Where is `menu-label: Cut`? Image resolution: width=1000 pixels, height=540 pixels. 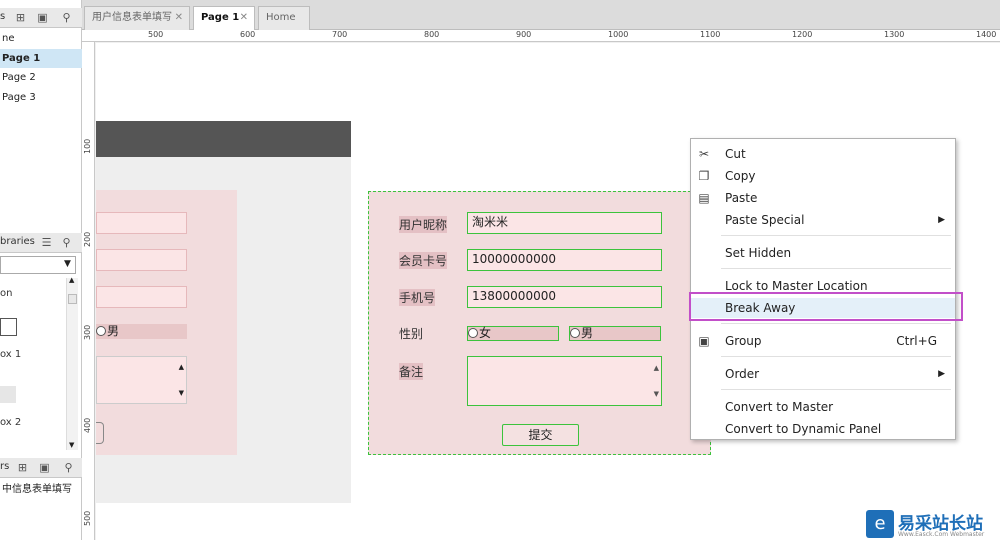 menu-label: Cut is located at coordinates (735, 154).